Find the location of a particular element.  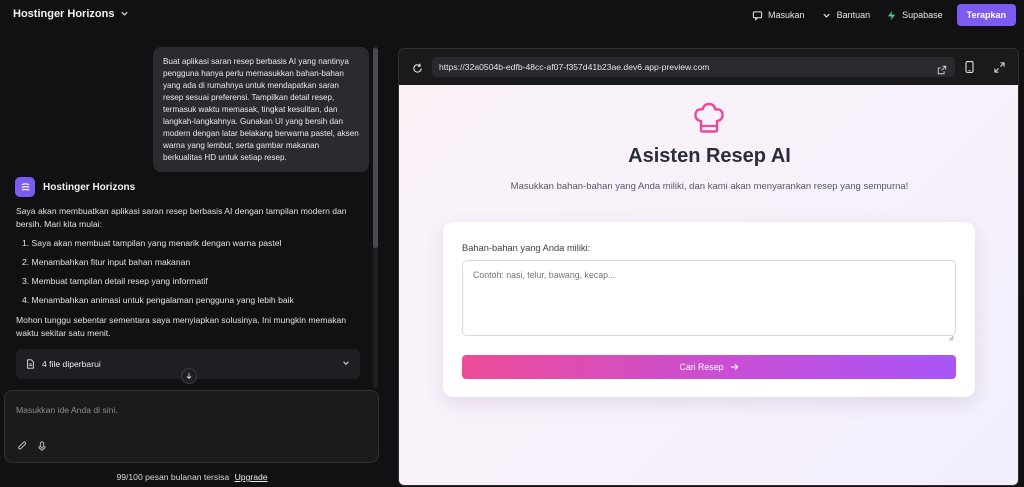

assistant-header: Hostinger Horizons is located at coordinates (75, 187).